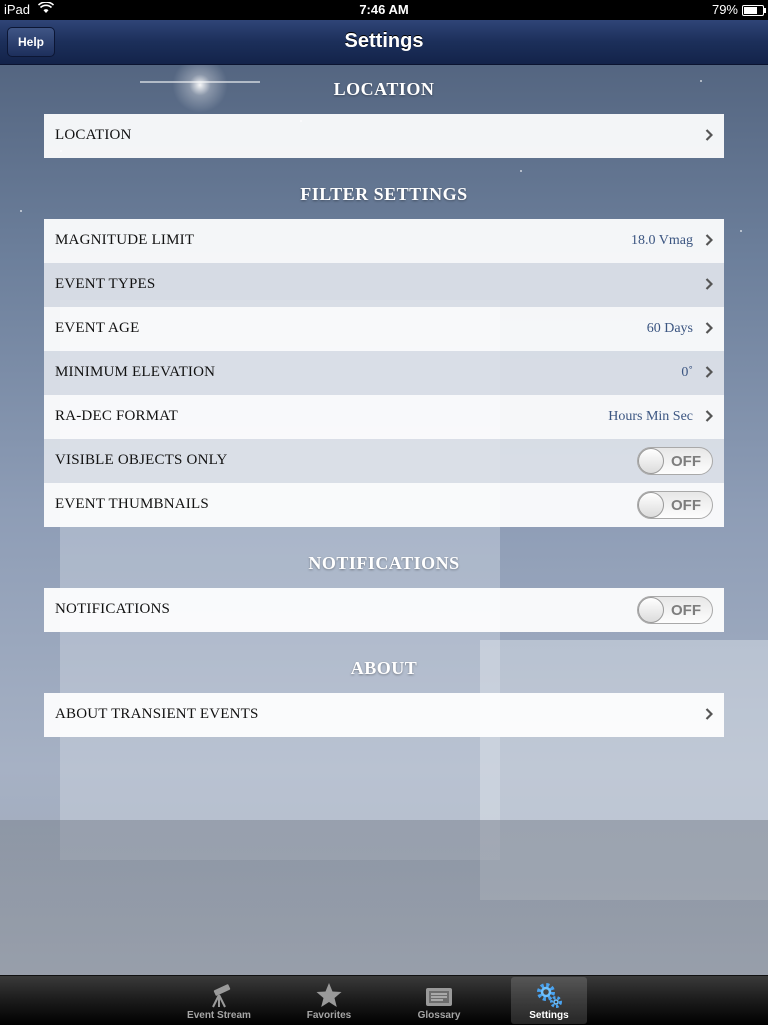  What do you see at coordinates (650, 416) in the screenshot?
I see `row-value: Hours Min Sec` at bounding box center [650, 416].